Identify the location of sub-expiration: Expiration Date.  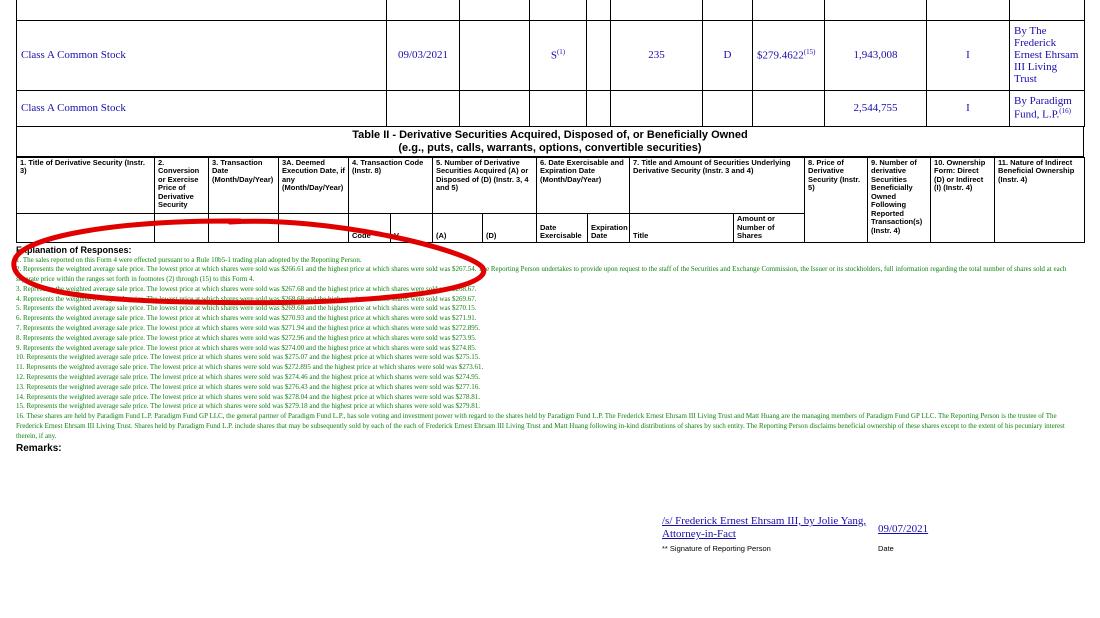
(608, 227).